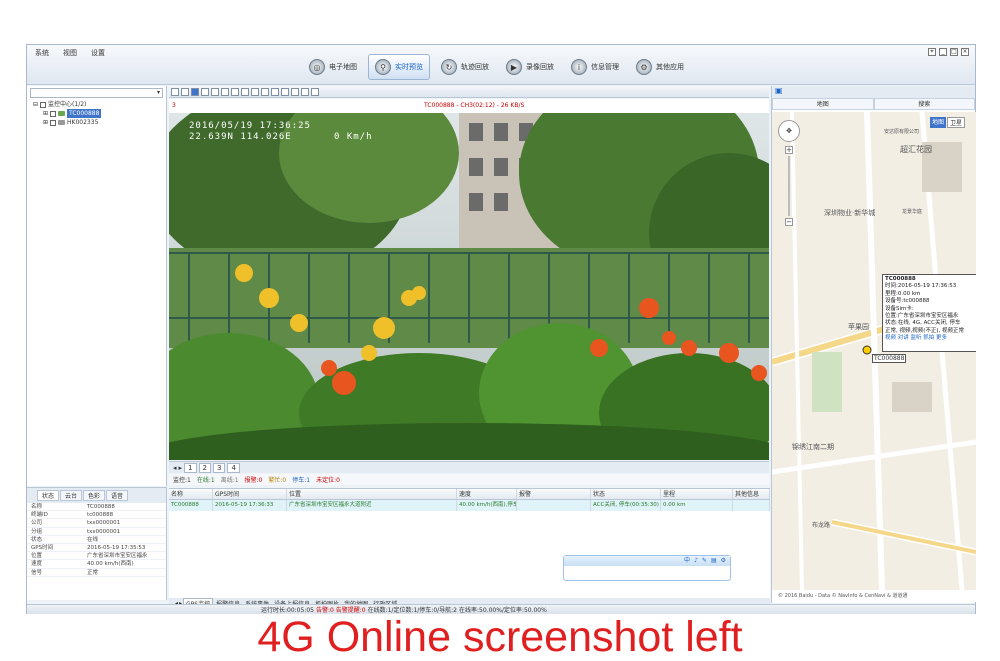 This screenshot has width=1000, height=661. Describe the element at coordinates (500, 637) in the screenshot. I see `caption: 4G Online screenshot left` at that location.